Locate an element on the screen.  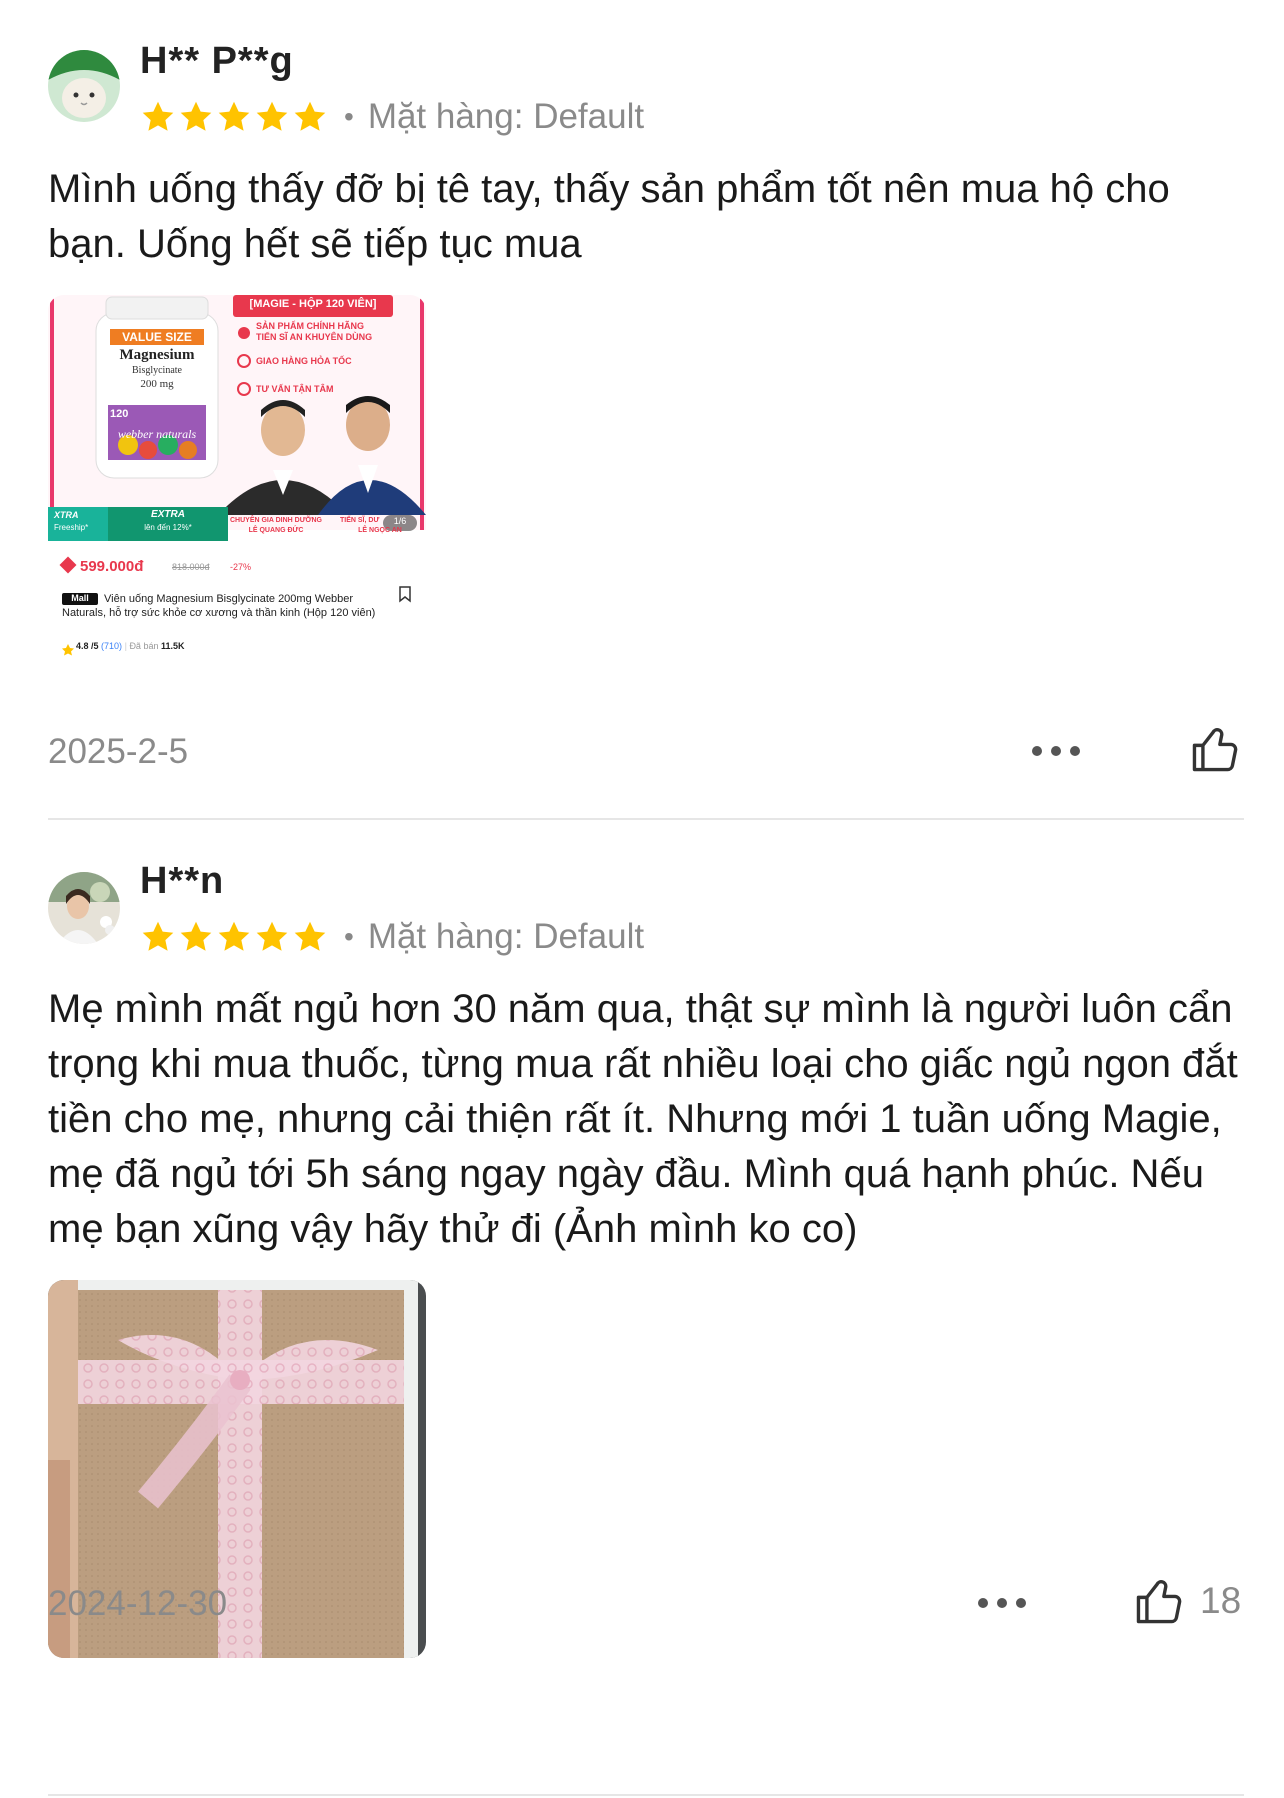
like-button is located at coordinates (1221, 749).